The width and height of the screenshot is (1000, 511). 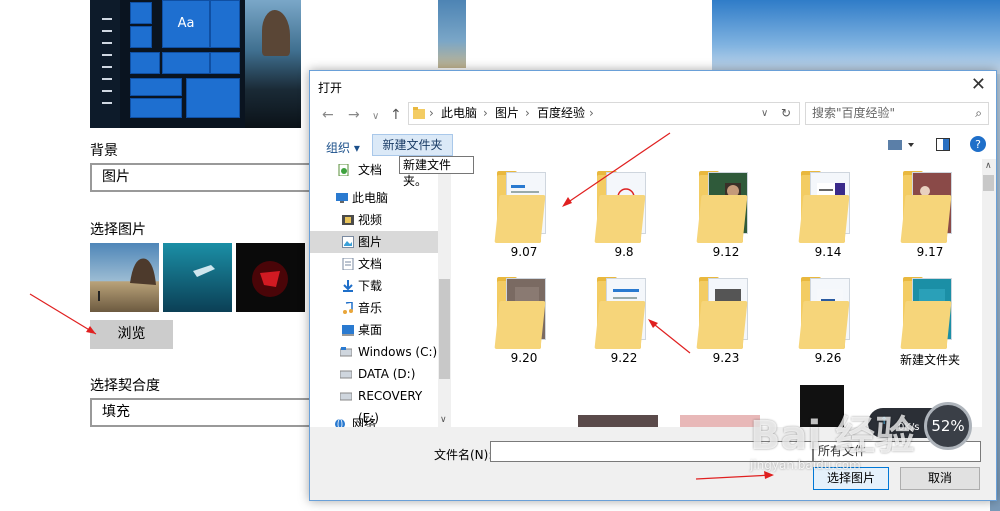 I want to click on browse-button: 浏览, so click(x=131, y=334).